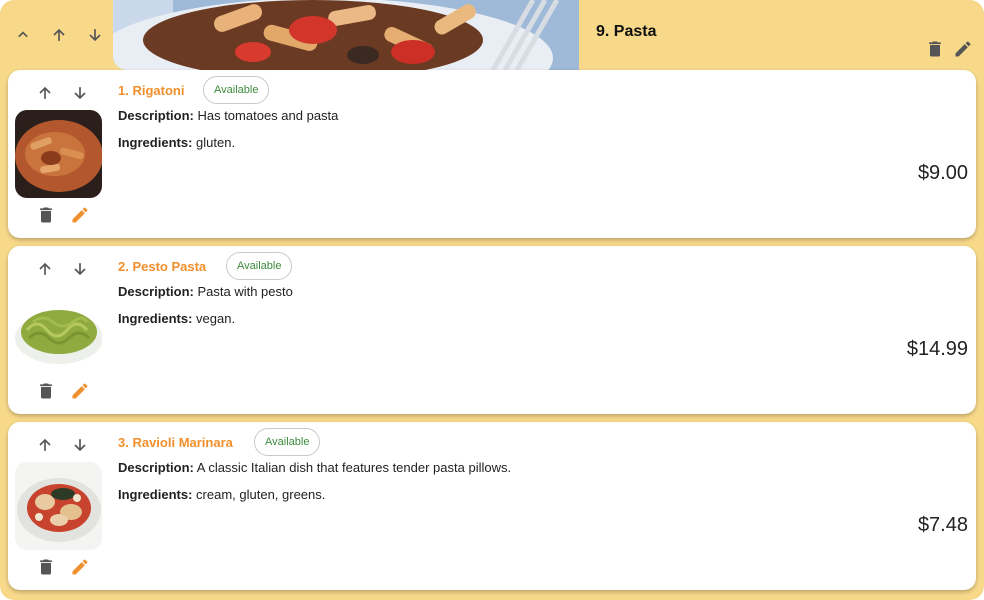  I want to click on move-category-up-button, so click(59, 35).